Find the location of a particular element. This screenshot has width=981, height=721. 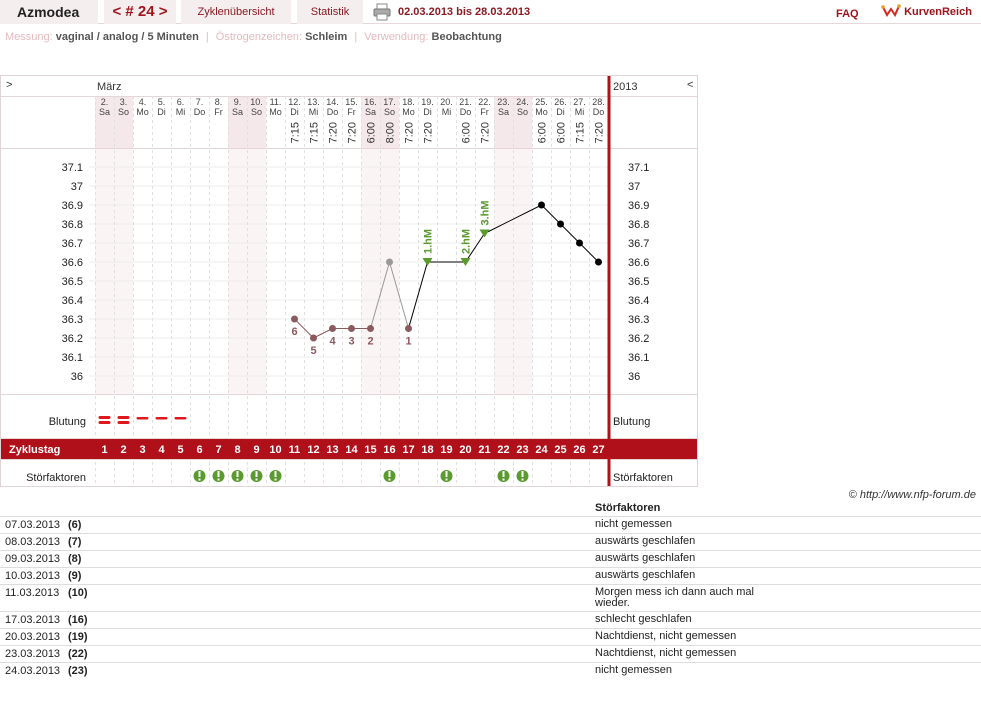

cycle-day-number: 19 is located at coordinates (446, 450).